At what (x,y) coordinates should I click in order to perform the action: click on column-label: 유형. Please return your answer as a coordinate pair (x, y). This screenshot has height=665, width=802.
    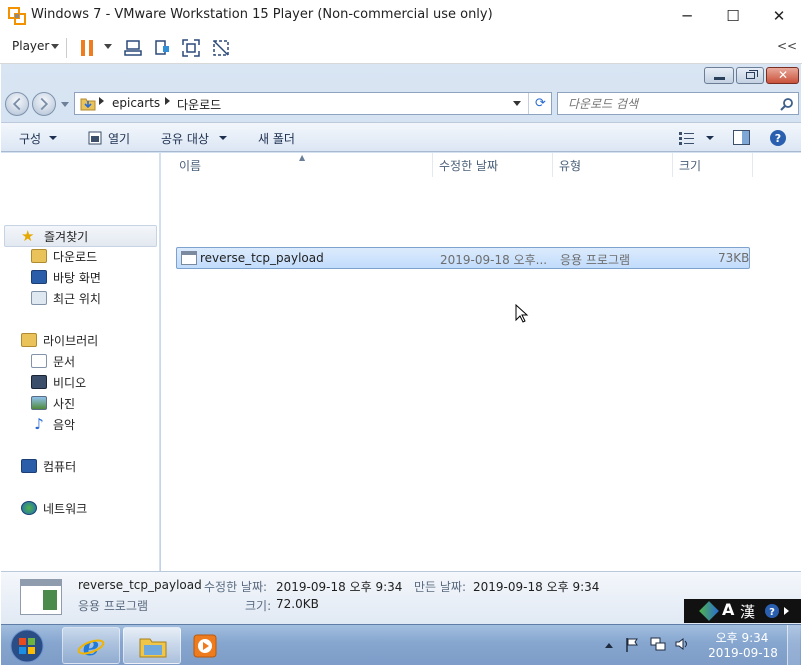
    Looking at the image, I should click on (570, 165).